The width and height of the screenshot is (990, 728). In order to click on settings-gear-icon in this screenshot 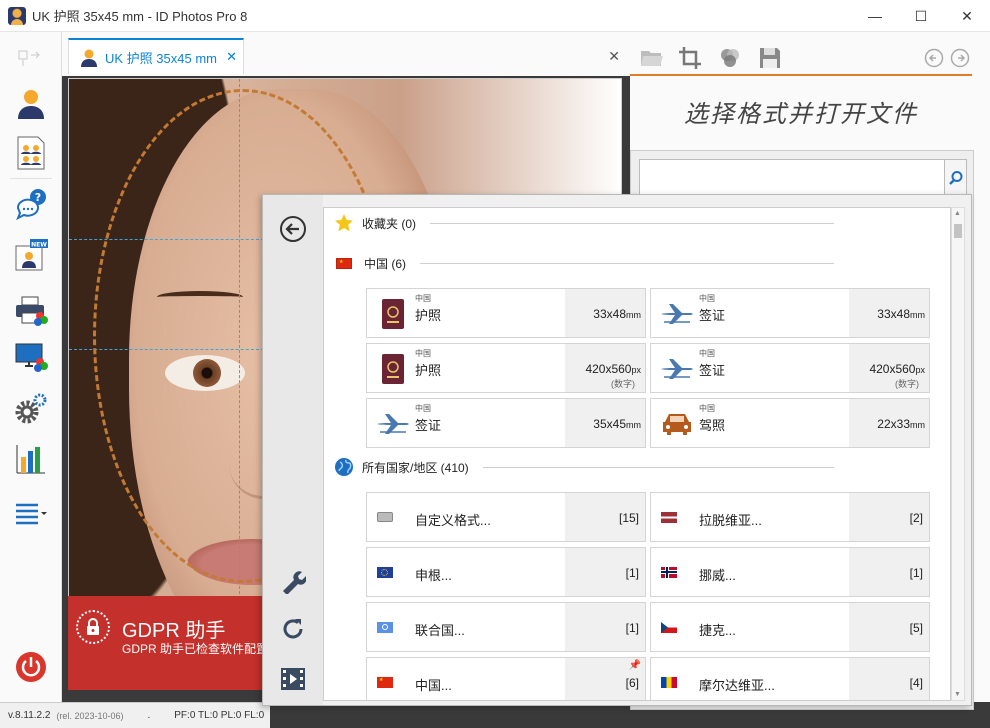, I will do `click(31, 409)`.